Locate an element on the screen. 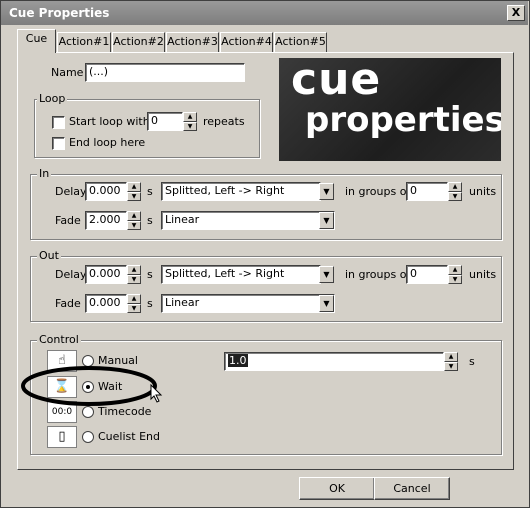 The width and height of the screenshot is (530, 508). in-groups-spin-down-icon: ▼ is located at coordinates (455, 196).